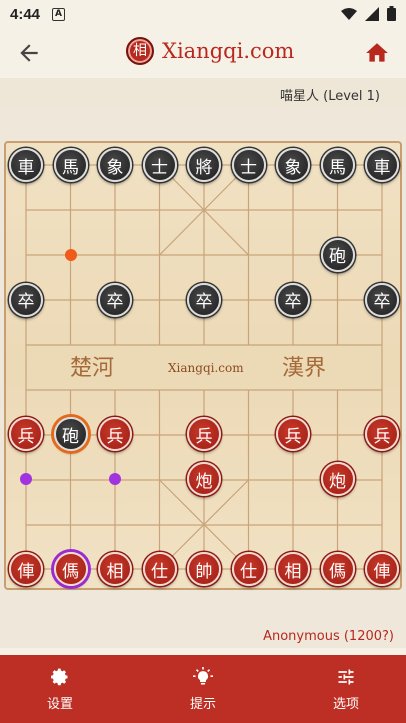  I want to click on options-label: 选项, so click(345, 704).